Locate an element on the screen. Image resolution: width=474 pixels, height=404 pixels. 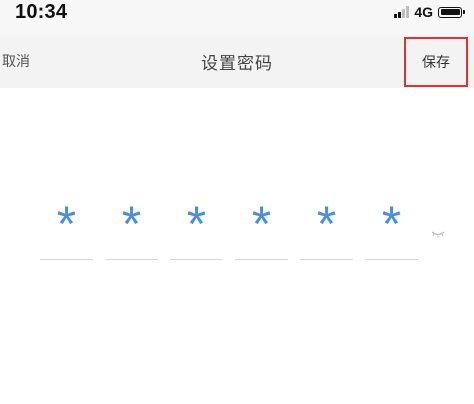
signal-icon is located at coordinates (402, 12).